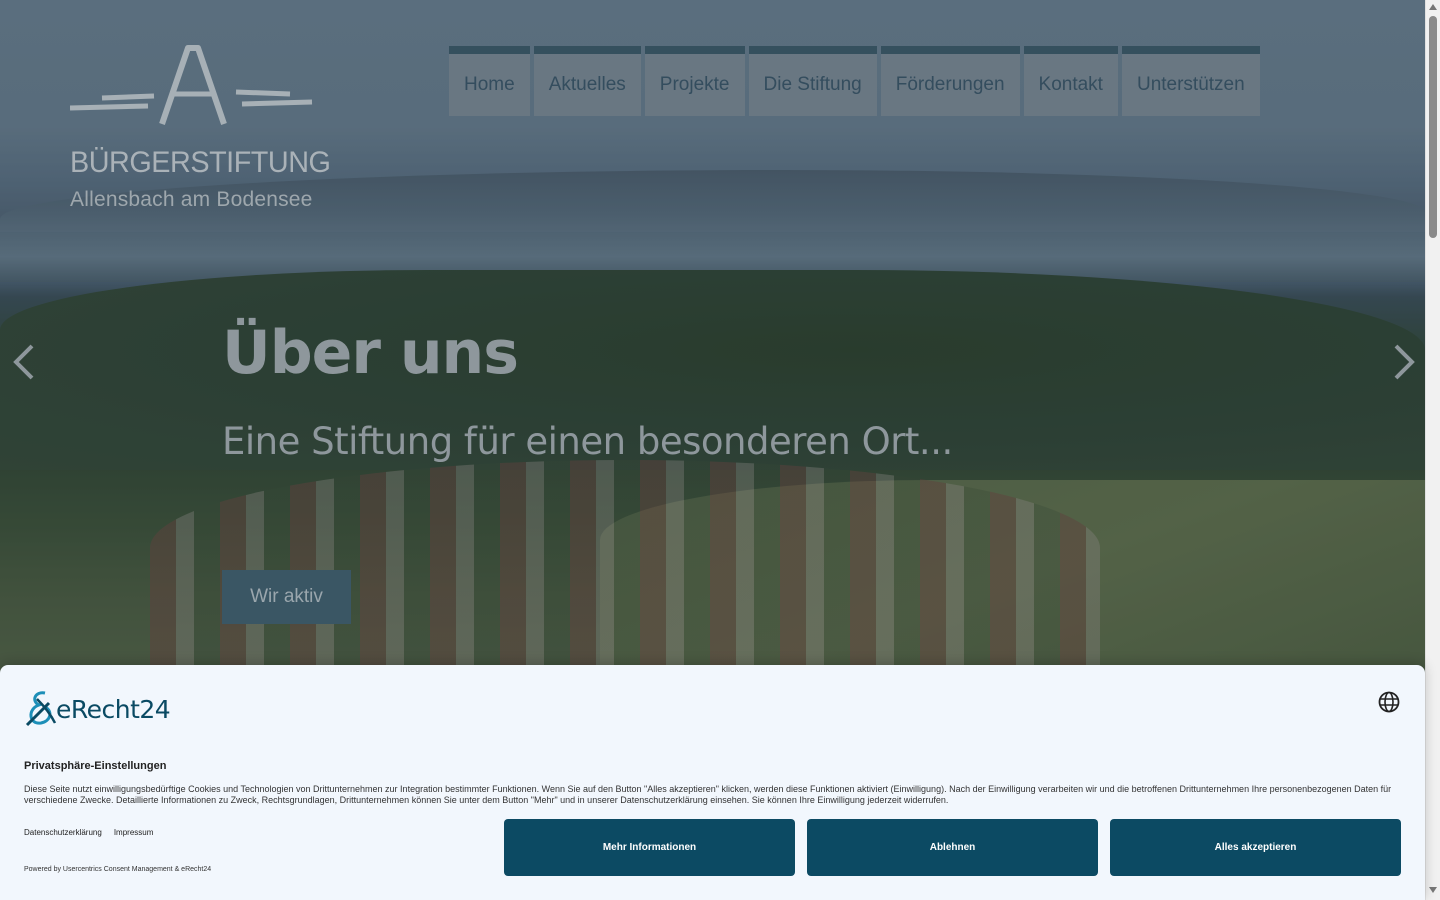 This screenshot has height=900, width=1440. Describe the element at coordinates (1432, 450) in the screenshot. I see `page-scrollbar` at that location.